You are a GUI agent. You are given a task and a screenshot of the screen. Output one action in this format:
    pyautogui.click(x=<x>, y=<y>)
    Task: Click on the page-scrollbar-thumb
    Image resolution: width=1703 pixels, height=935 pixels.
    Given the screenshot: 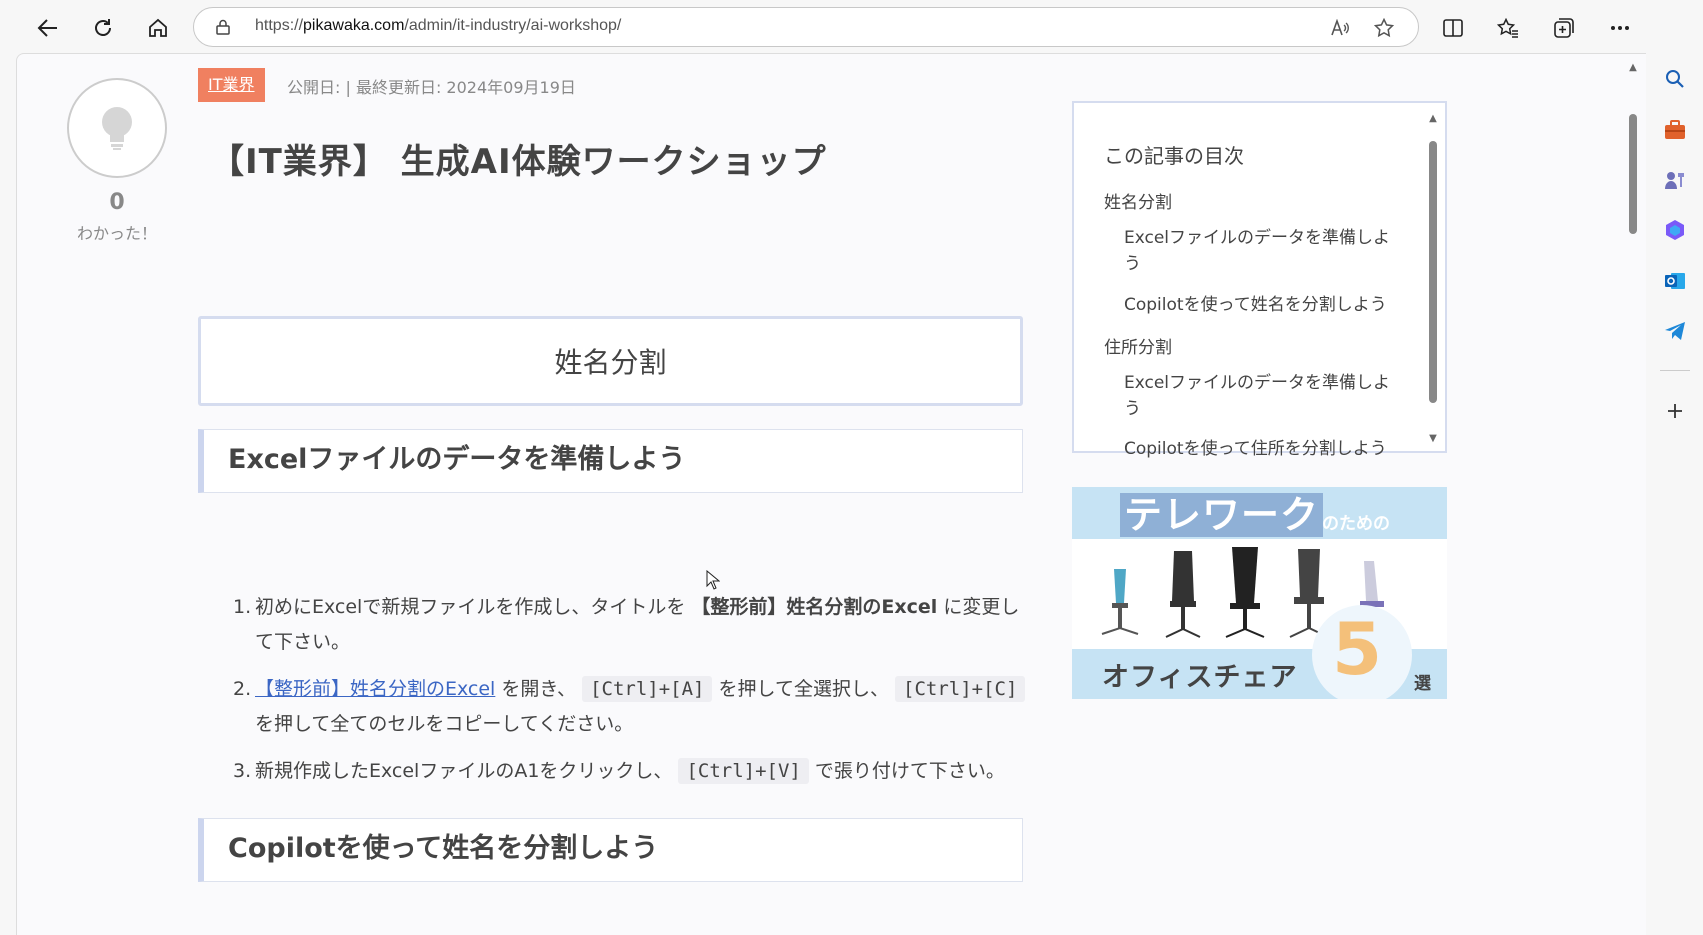 What is the action you would take?
    pyautogui.click(x=1633, y=174)
    